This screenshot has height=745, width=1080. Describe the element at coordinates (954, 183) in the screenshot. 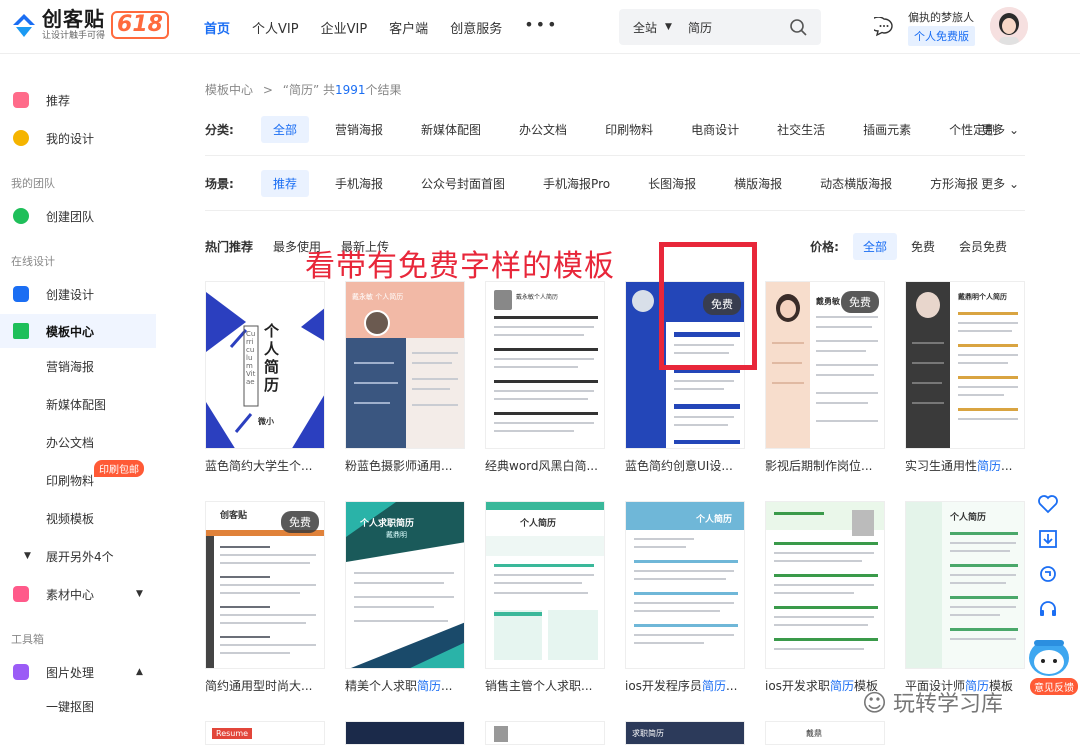

I see `scene-chip: 方形海报` at that location.